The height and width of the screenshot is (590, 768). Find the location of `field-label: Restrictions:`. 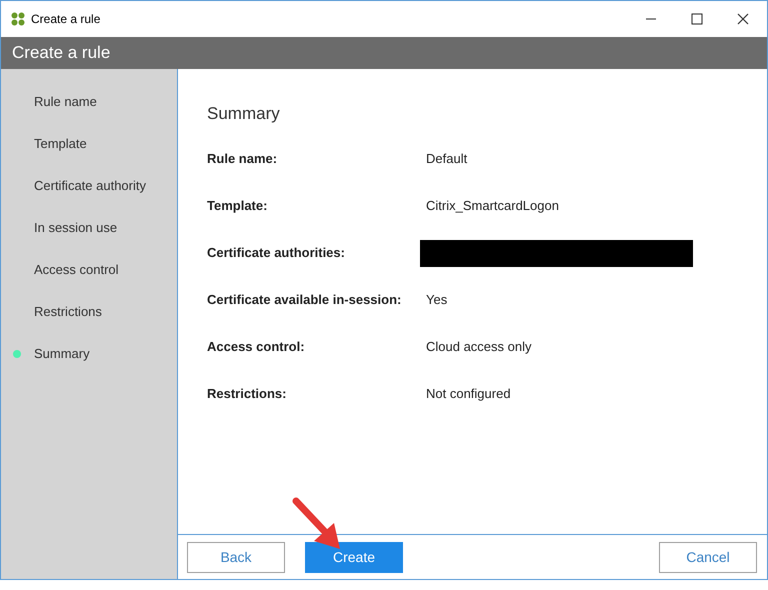

field-label: Restrictions: is located at coordinates (247, 394).